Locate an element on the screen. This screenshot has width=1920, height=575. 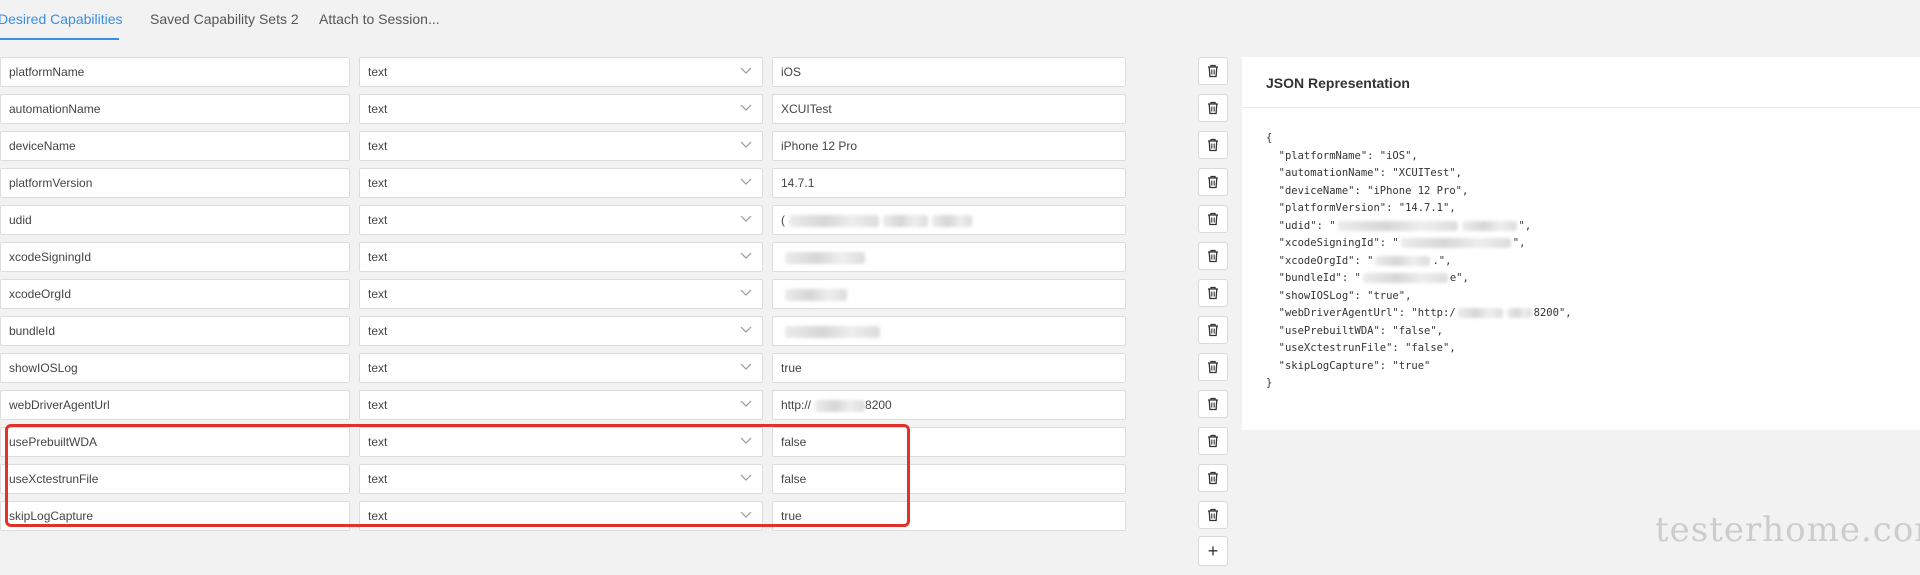
watermark-logo: testerhome.com is located at coordinates (1787, 530).